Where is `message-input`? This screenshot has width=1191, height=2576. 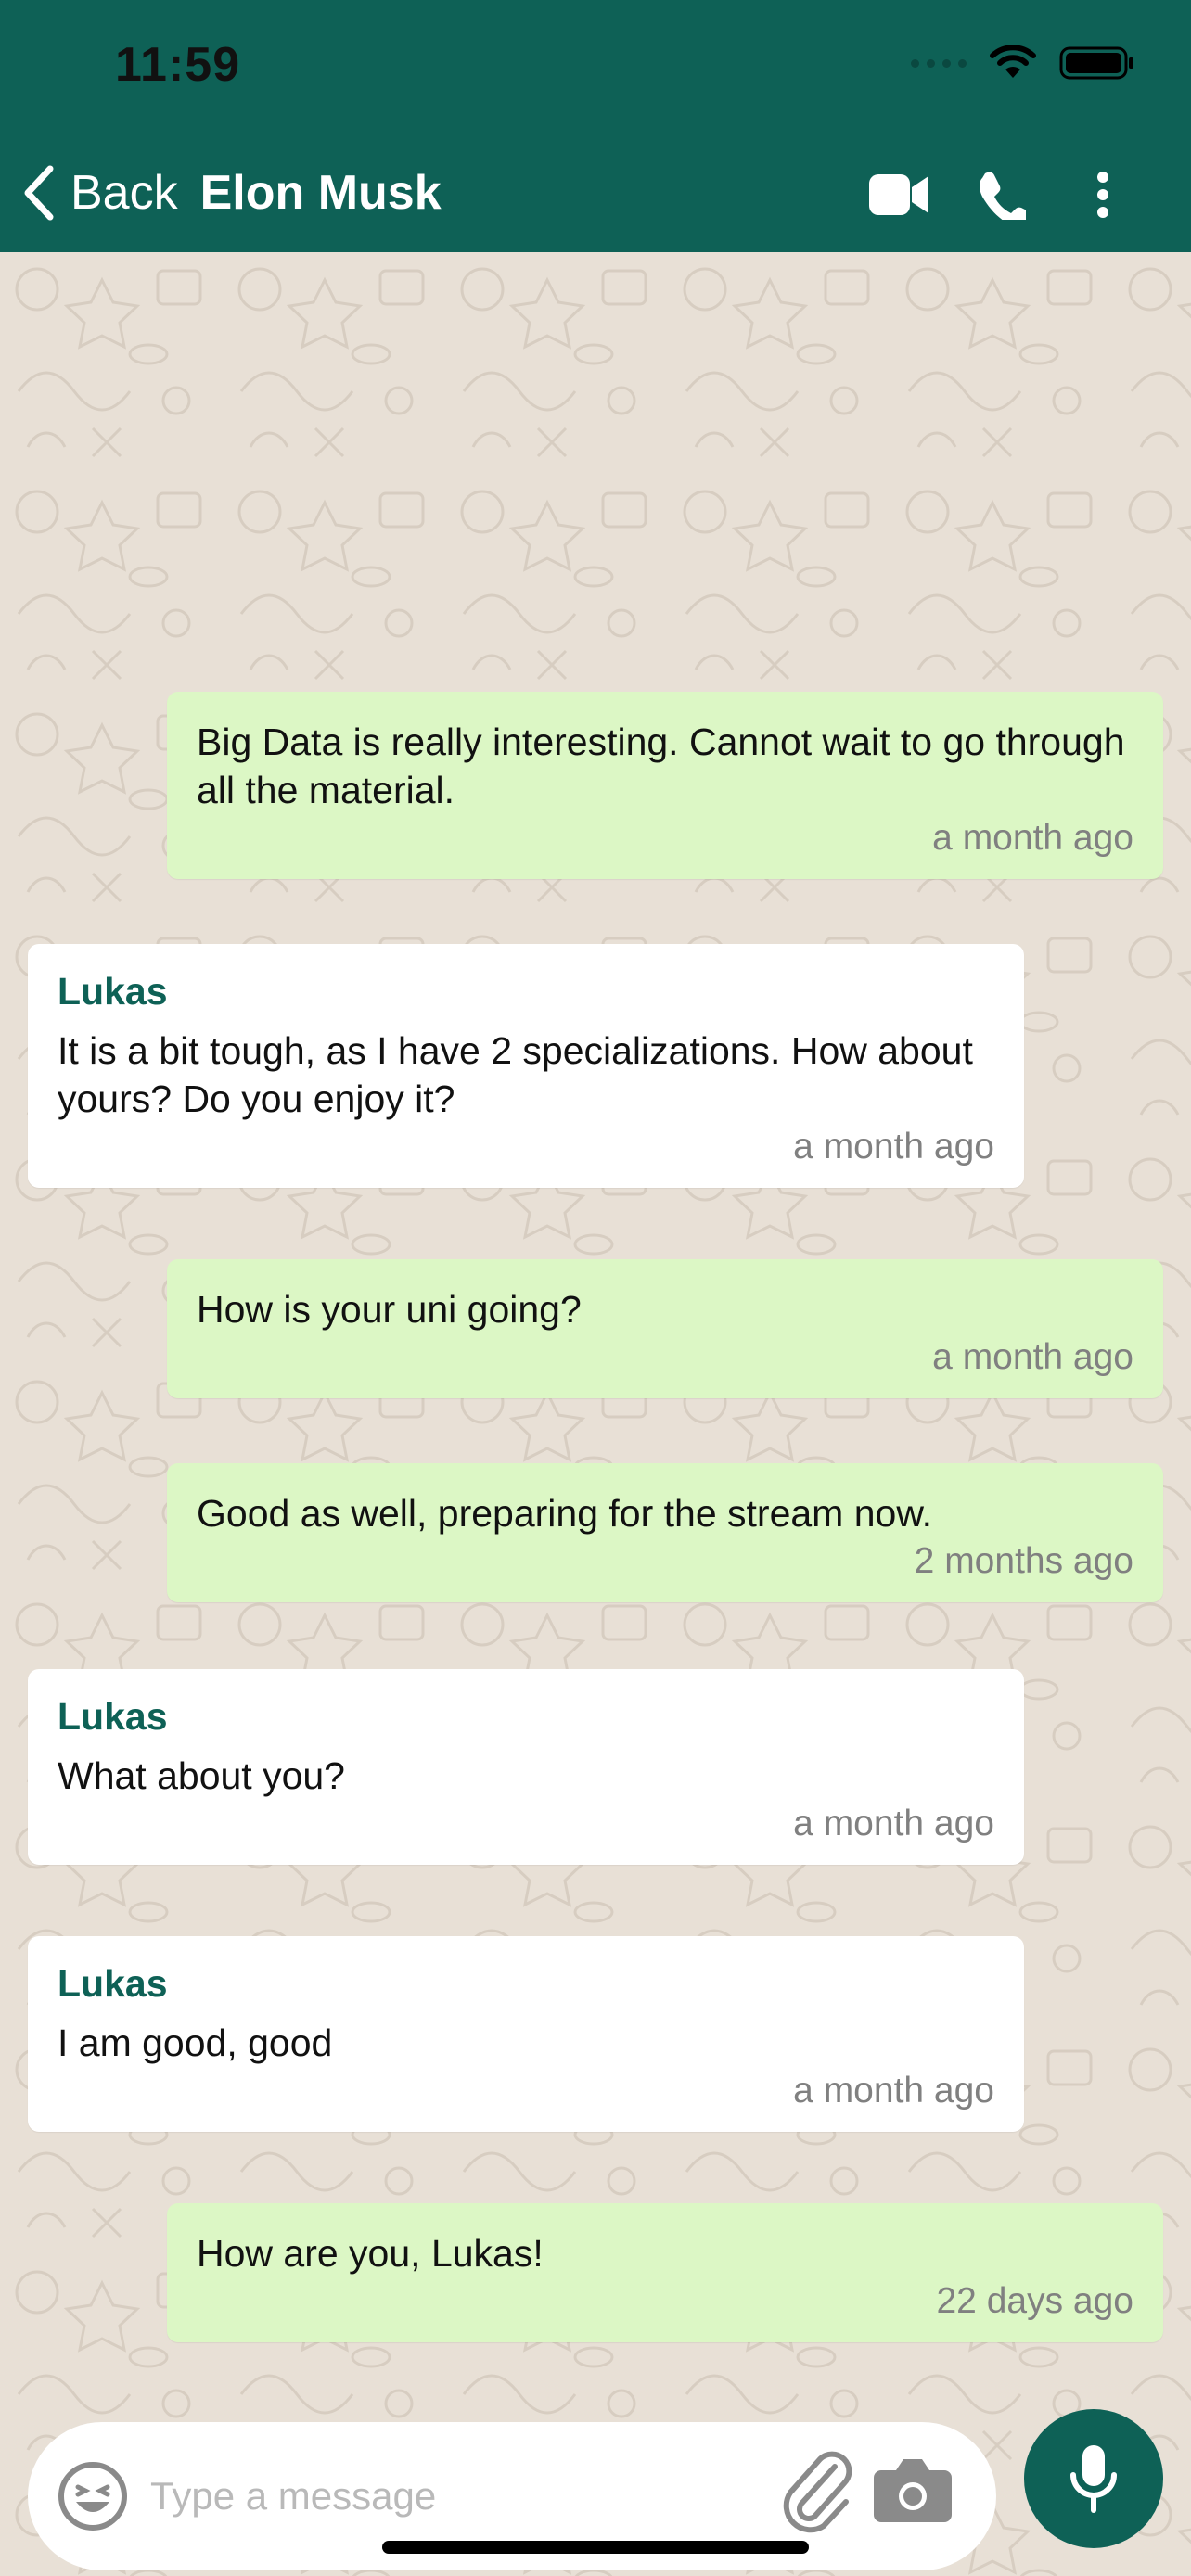 message-input is located at coordinates (456, 2496).